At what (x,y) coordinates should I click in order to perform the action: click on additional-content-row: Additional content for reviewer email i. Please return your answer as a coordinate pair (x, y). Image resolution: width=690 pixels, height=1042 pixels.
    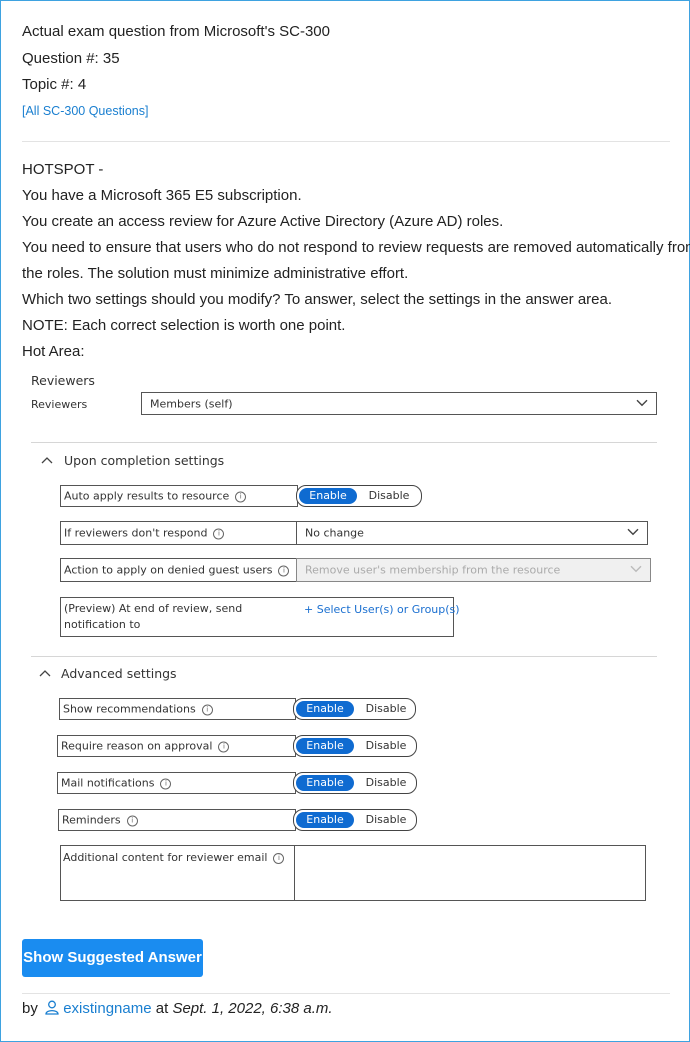
    Looking at the image, I should click on (177, 873).